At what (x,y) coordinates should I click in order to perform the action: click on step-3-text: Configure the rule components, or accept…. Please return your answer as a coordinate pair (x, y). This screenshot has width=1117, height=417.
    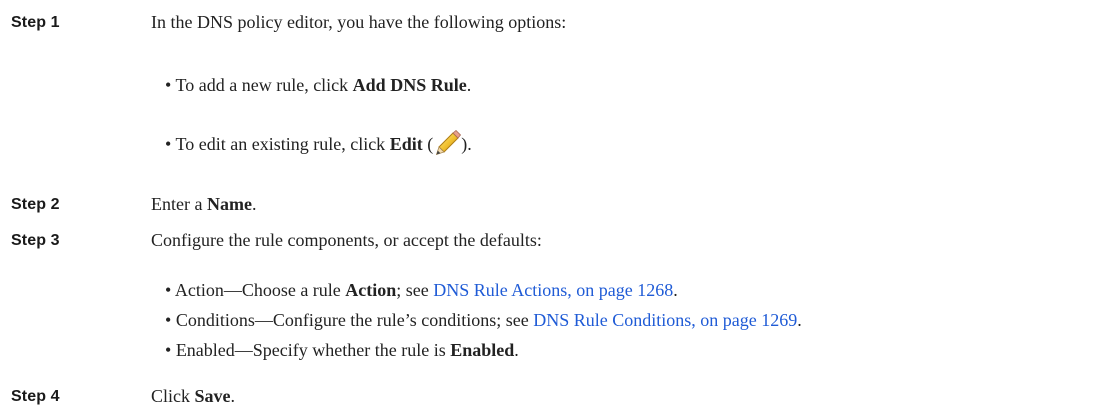
    Looking at the image, I should click on (346, 240).